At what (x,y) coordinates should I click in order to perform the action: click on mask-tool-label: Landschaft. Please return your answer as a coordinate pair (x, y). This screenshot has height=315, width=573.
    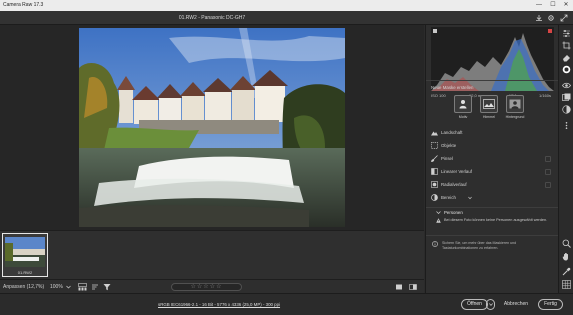
    Looking at the image, I should click on (452, 132).